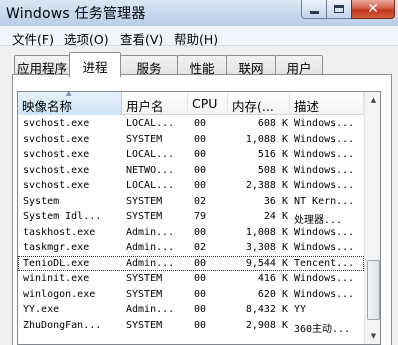  Describe the element at coordinates (272, 170) in the screenshot. I see `memory-value: 508 K` at that location.